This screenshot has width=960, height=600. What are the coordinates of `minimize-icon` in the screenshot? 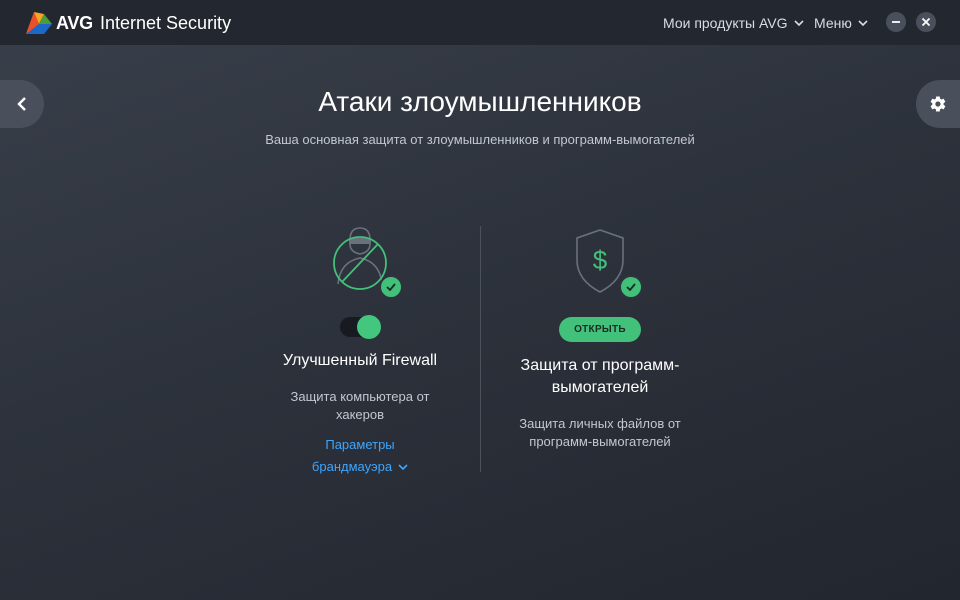 It's located at (896, 22).